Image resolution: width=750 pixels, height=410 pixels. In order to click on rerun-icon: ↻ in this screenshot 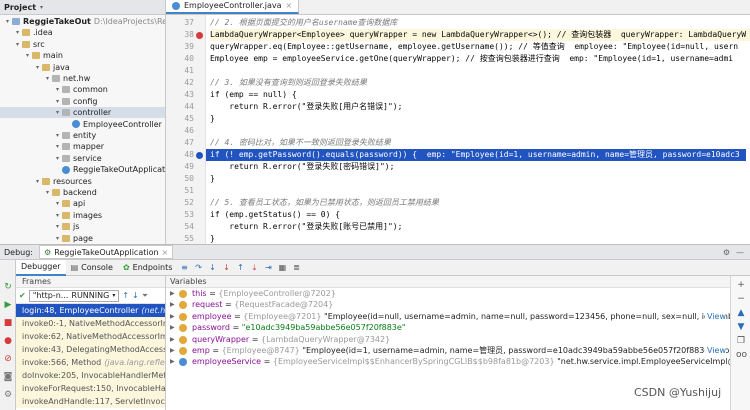, I will do `click(8, 287)`.